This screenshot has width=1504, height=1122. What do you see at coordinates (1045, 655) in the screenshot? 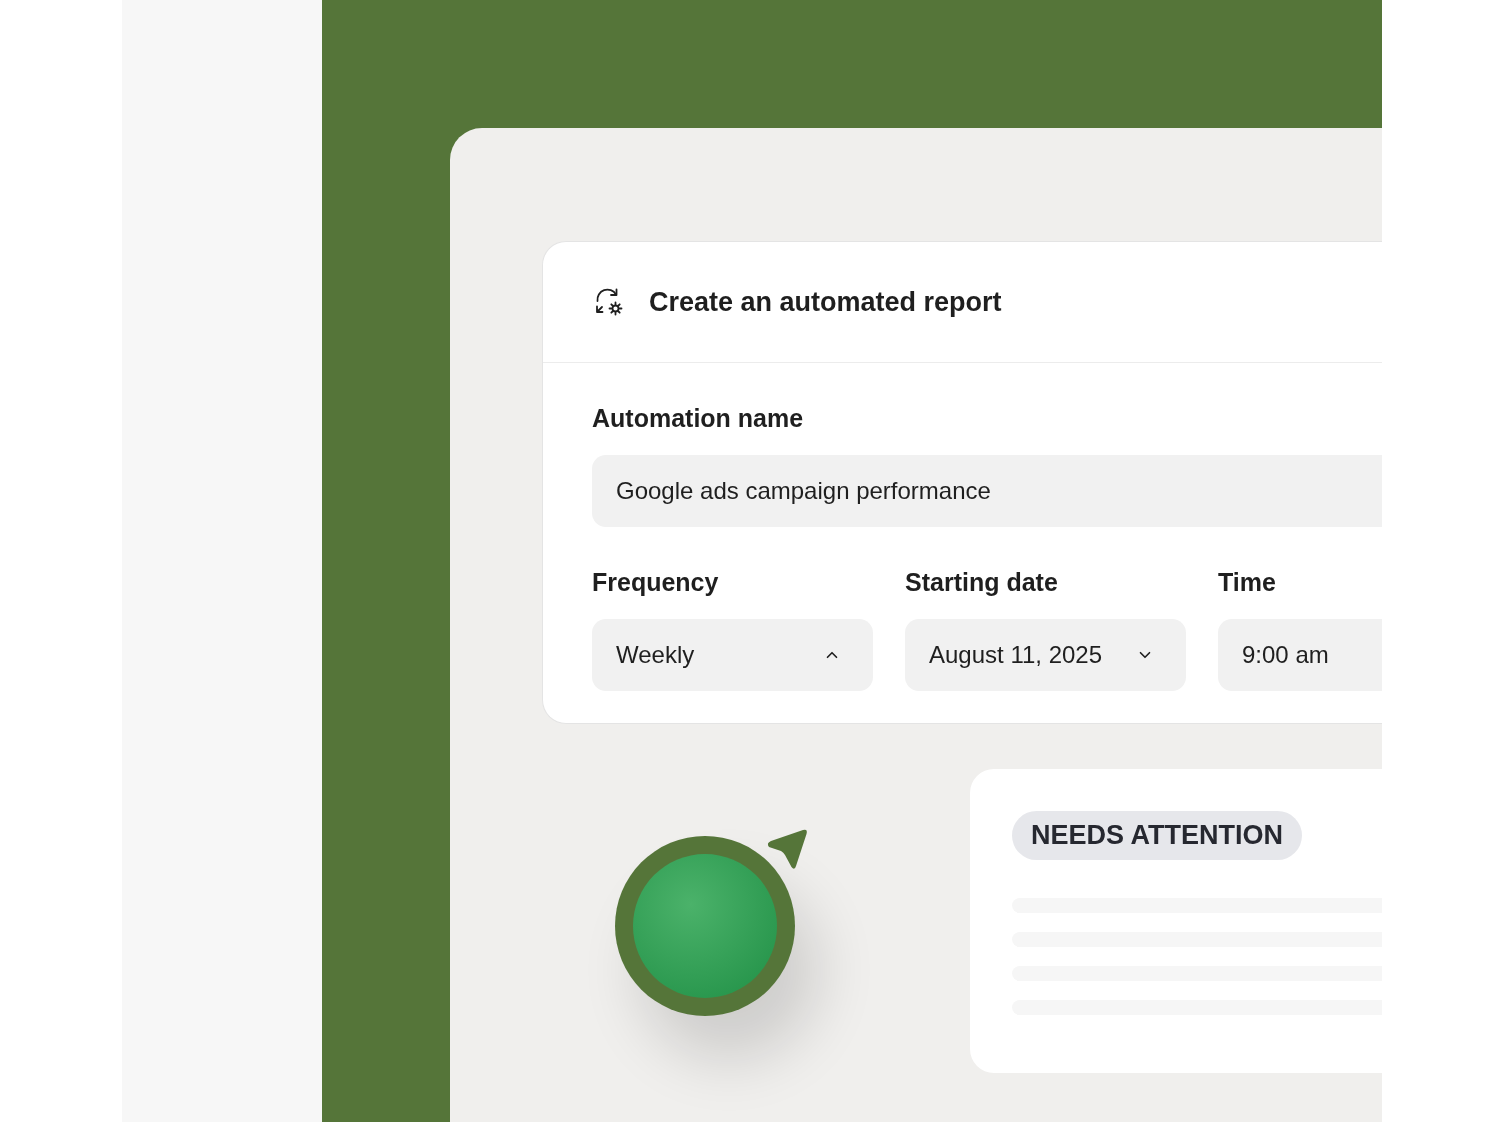
I see `select-field: August 11, 2025` at bounding box center [1045, 655].